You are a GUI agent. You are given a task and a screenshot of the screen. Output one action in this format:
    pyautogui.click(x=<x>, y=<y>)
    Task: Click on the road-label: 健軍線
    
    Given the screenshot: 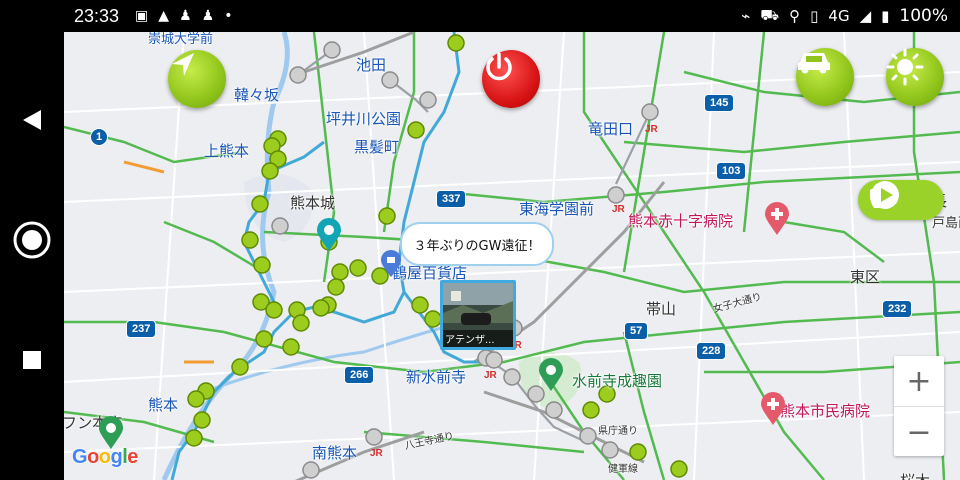 What is the action you would take?
    pyautogui.click(x=623, y=469)
    